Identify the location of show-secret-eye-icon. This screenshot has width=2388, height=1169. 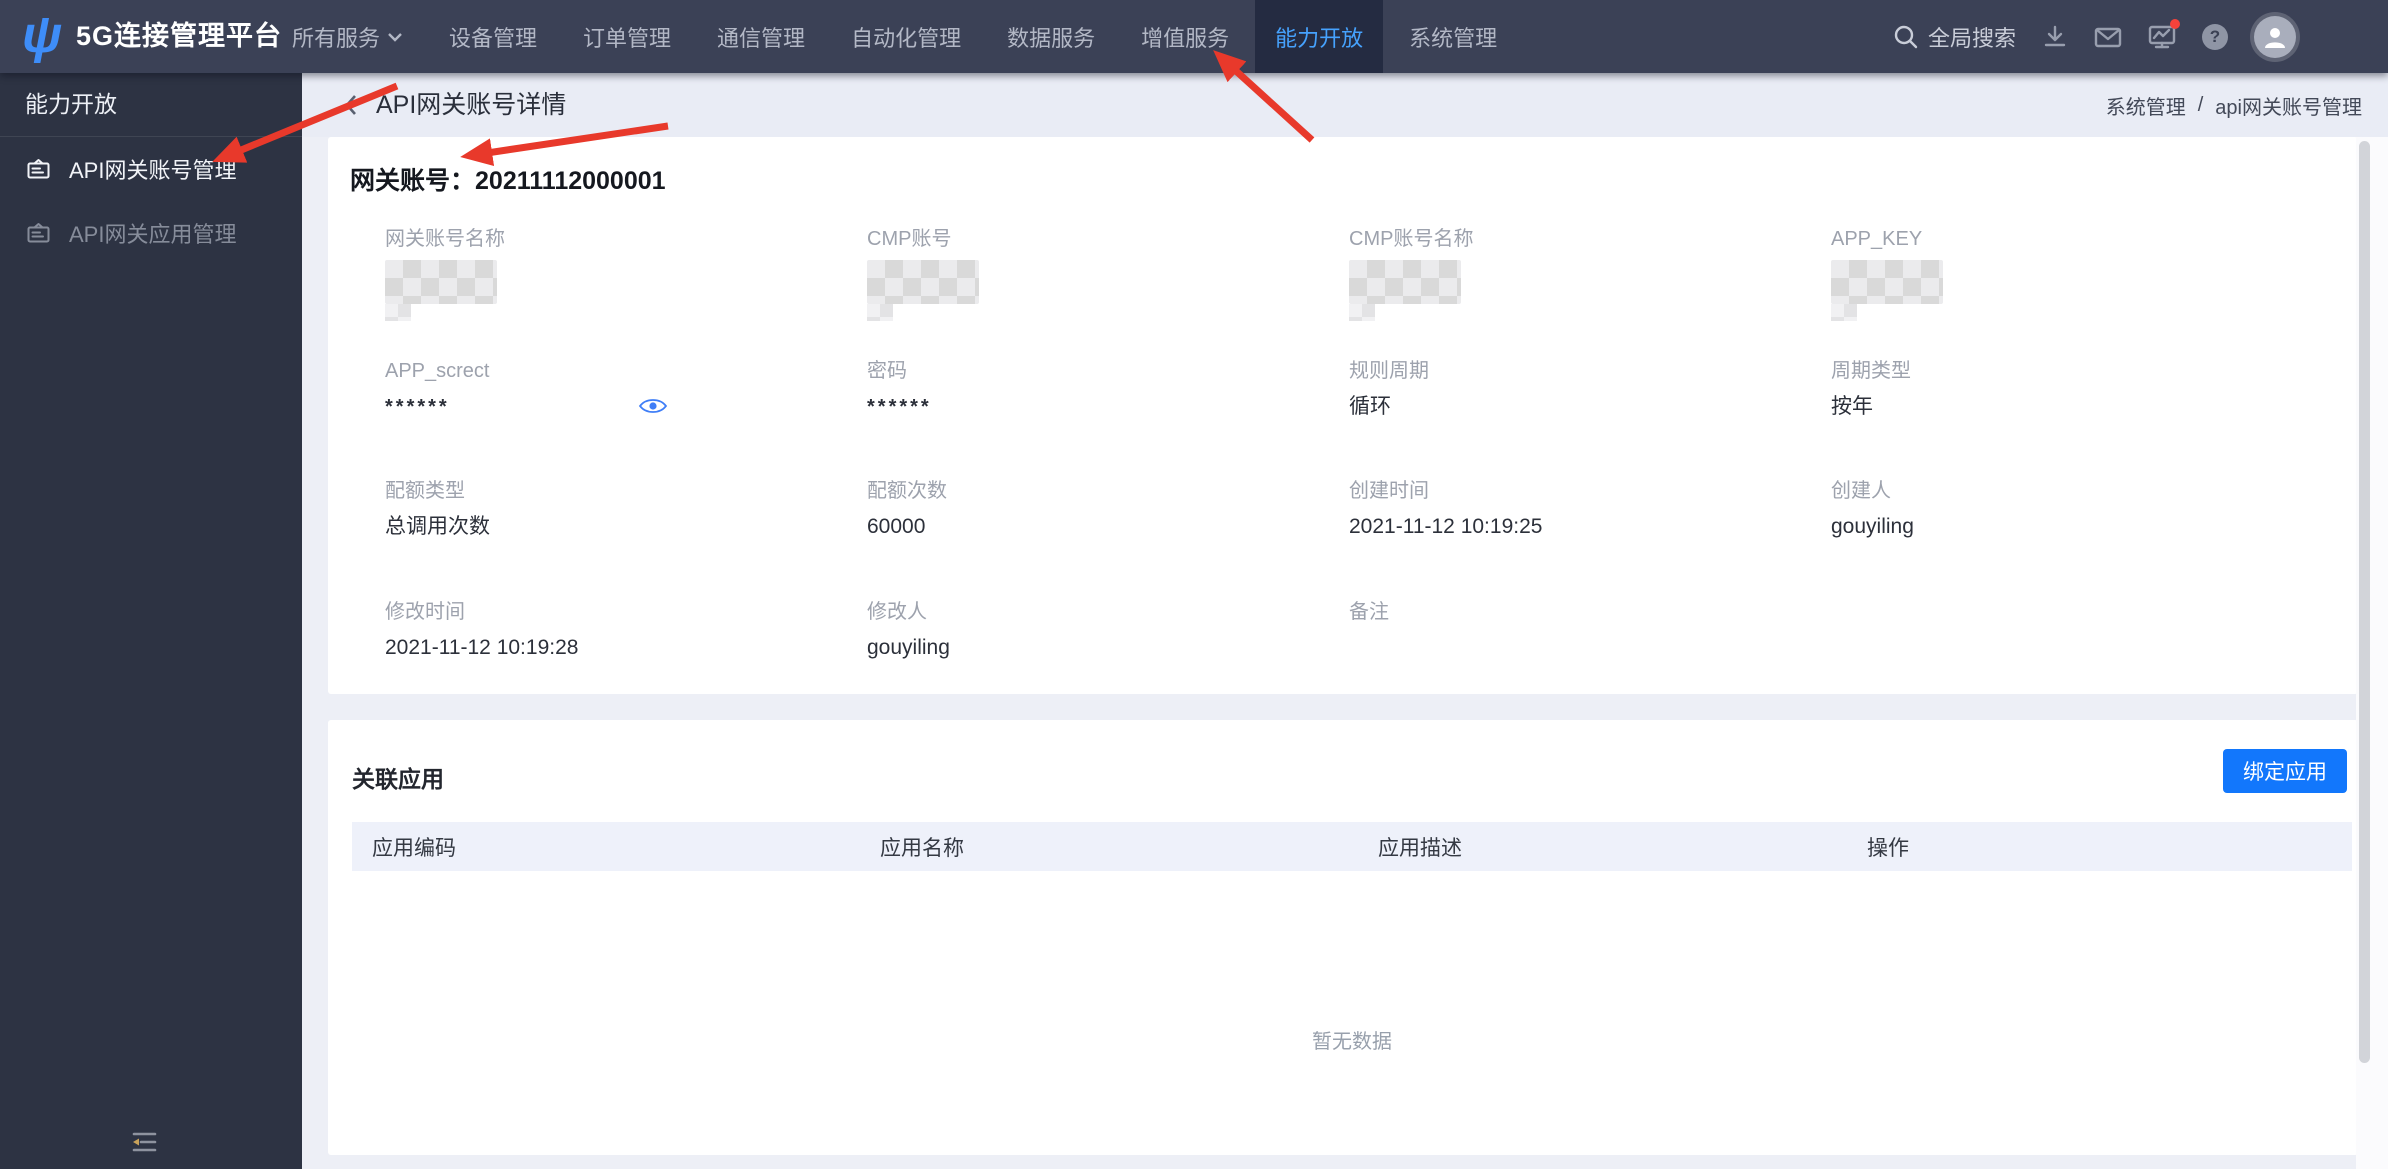
(653, 406).